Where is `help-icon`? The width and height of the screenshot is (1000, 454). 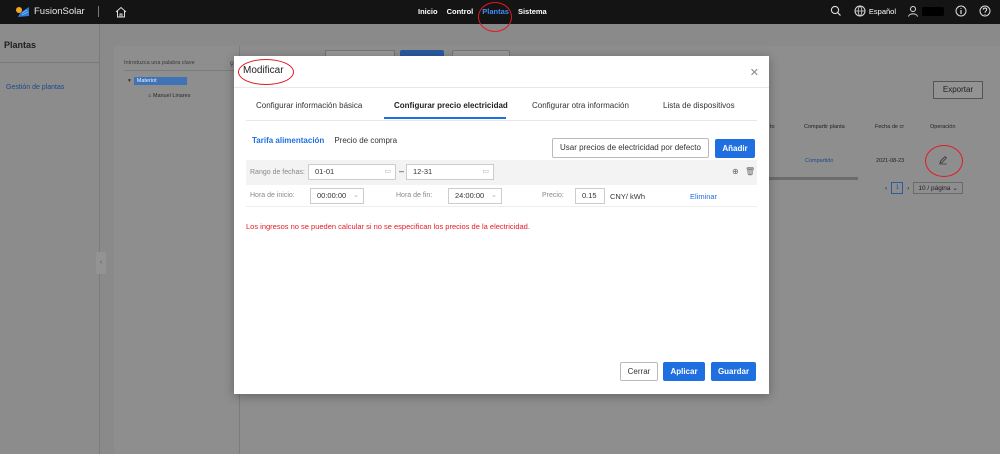 help-icon is located at coordinates (985, 11).